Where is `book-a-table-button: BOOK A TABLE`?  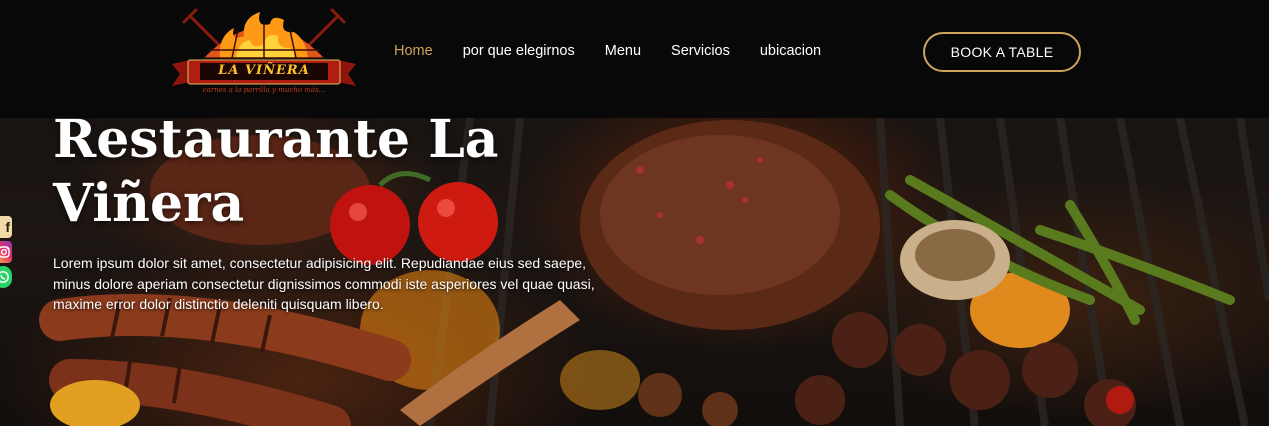 book-a-table-button: BOOK A TABLE is located at coordinates (1002, 52).